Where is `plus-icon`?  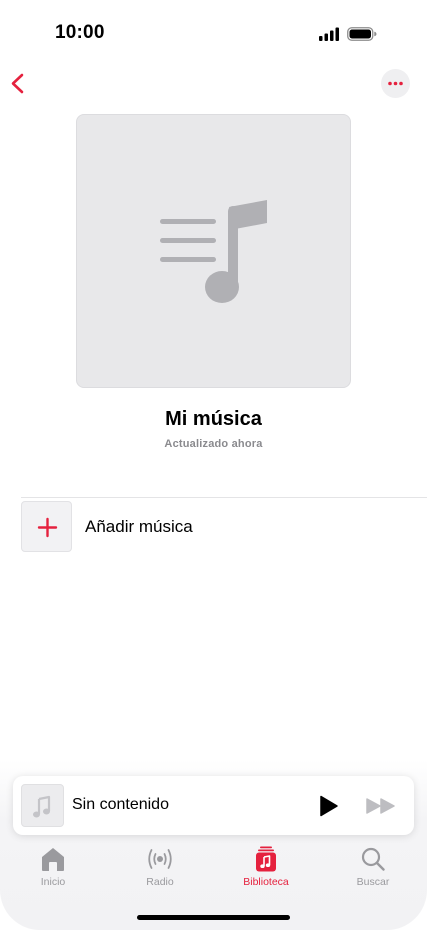 plus-icon is located at coordinates (47, 527).